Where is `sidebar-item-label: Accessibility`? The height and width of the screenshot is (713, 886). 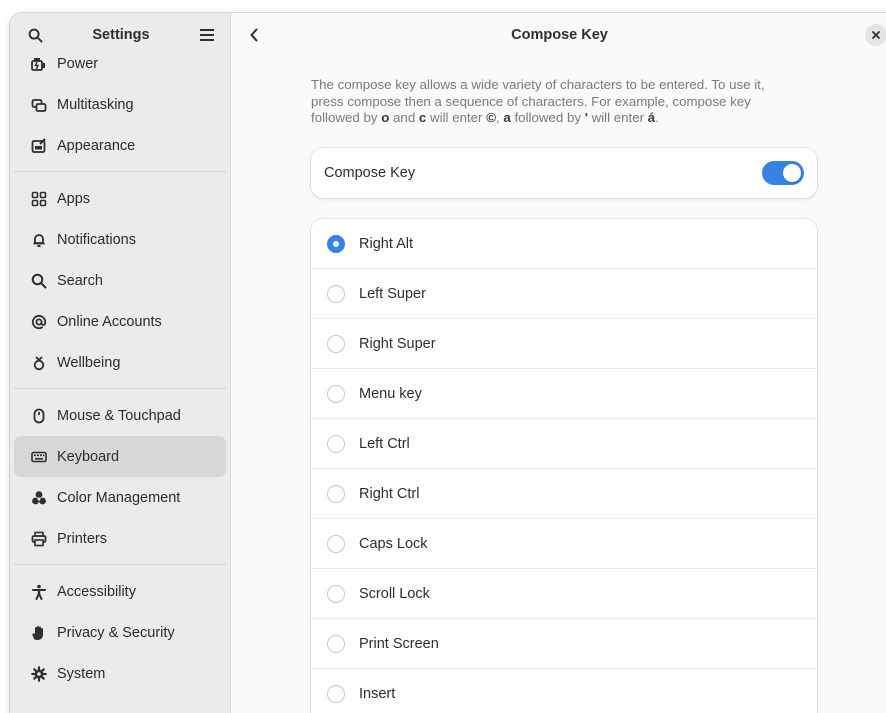
sidebar-item-label: Accessibility is located at coordinates (96, 591).